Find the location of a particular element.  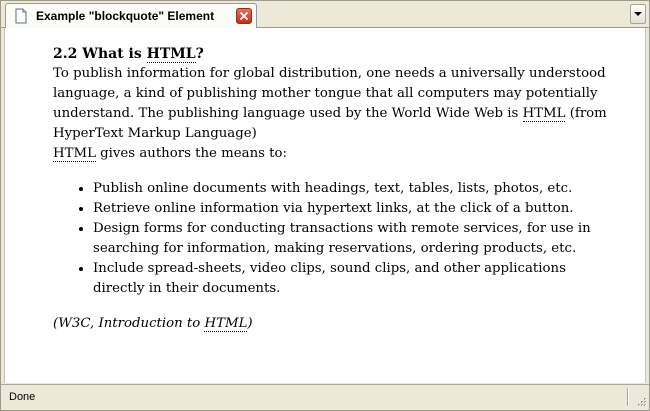

tab-list-button is located at coordinates (638, 14).